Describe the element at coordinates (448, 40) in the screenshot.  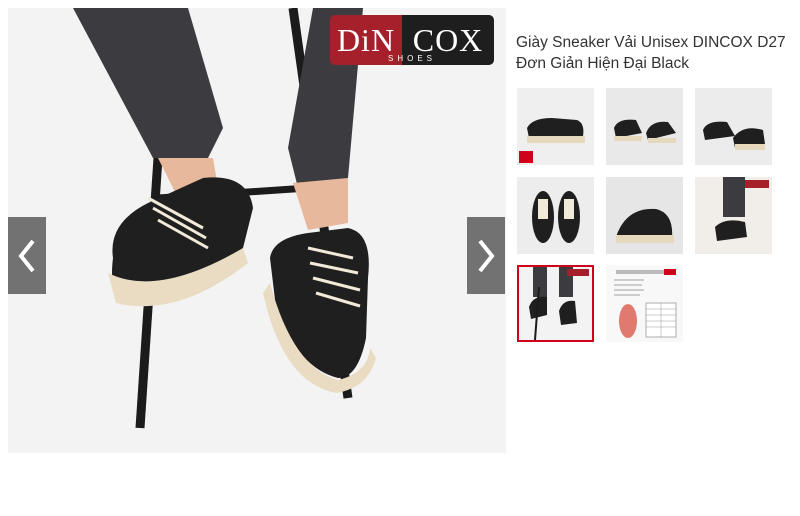
I see `logo-text-right: COX` at that location.